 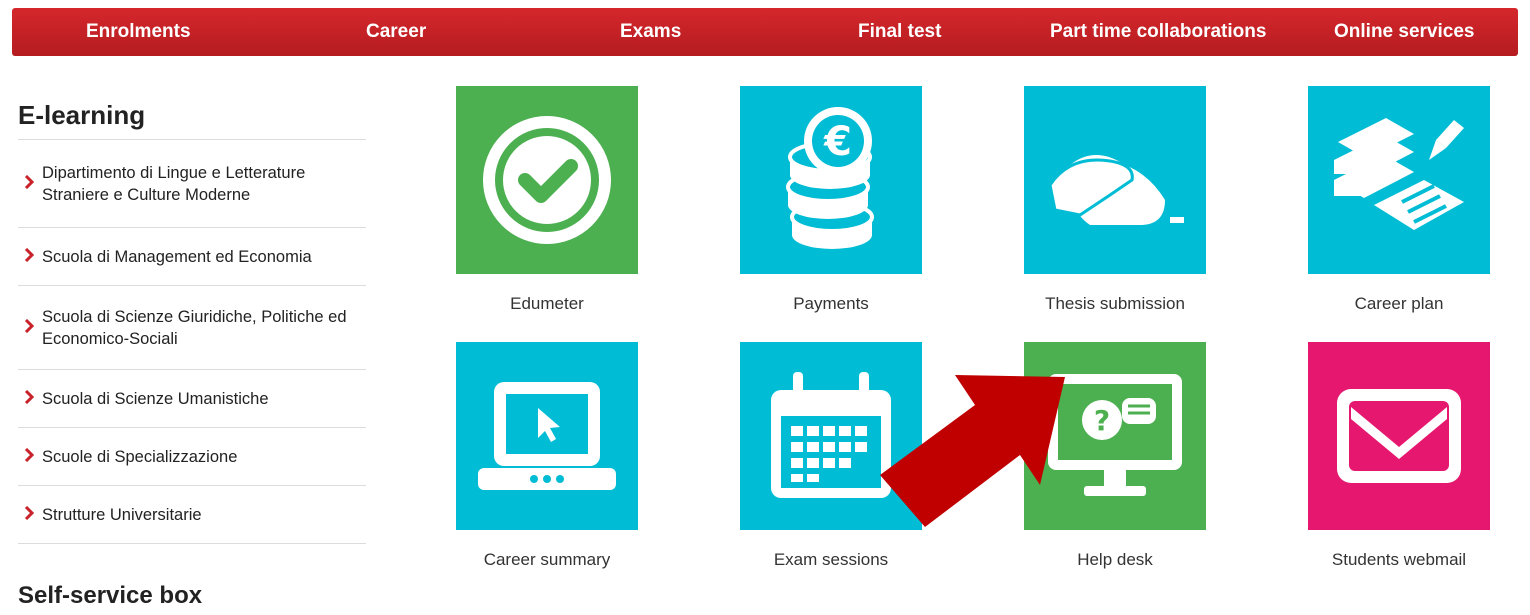 What do you see at coordinates (122, 514) in the screenshot?
I see `sidebar-item-label: Strutture Universitarie` at bounding box center [122, 514].